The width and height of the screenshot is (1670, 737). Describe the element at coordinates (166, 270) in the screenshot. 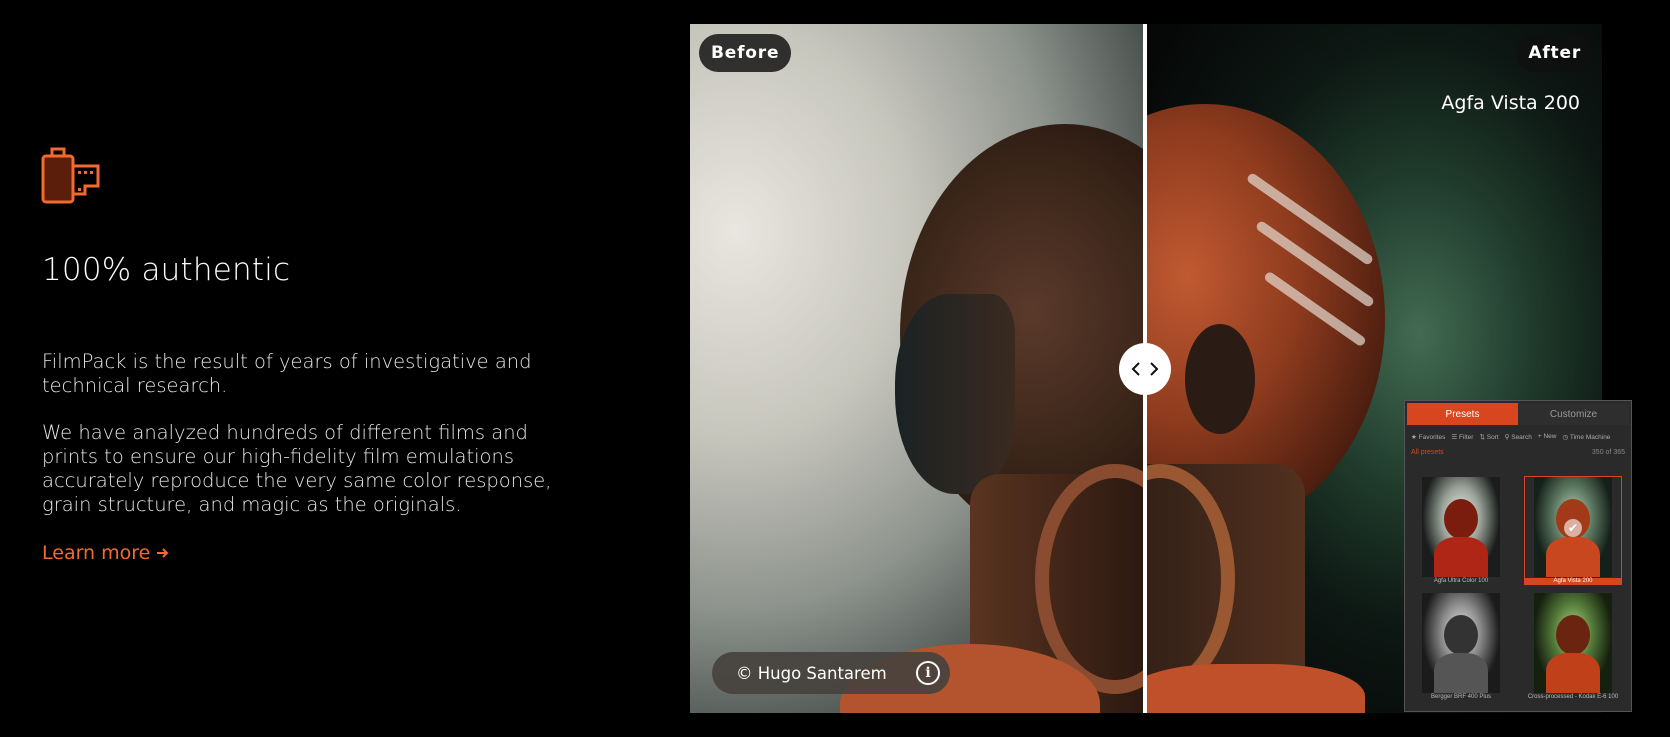

I see `feature-heading: 100% authentic` at that location.